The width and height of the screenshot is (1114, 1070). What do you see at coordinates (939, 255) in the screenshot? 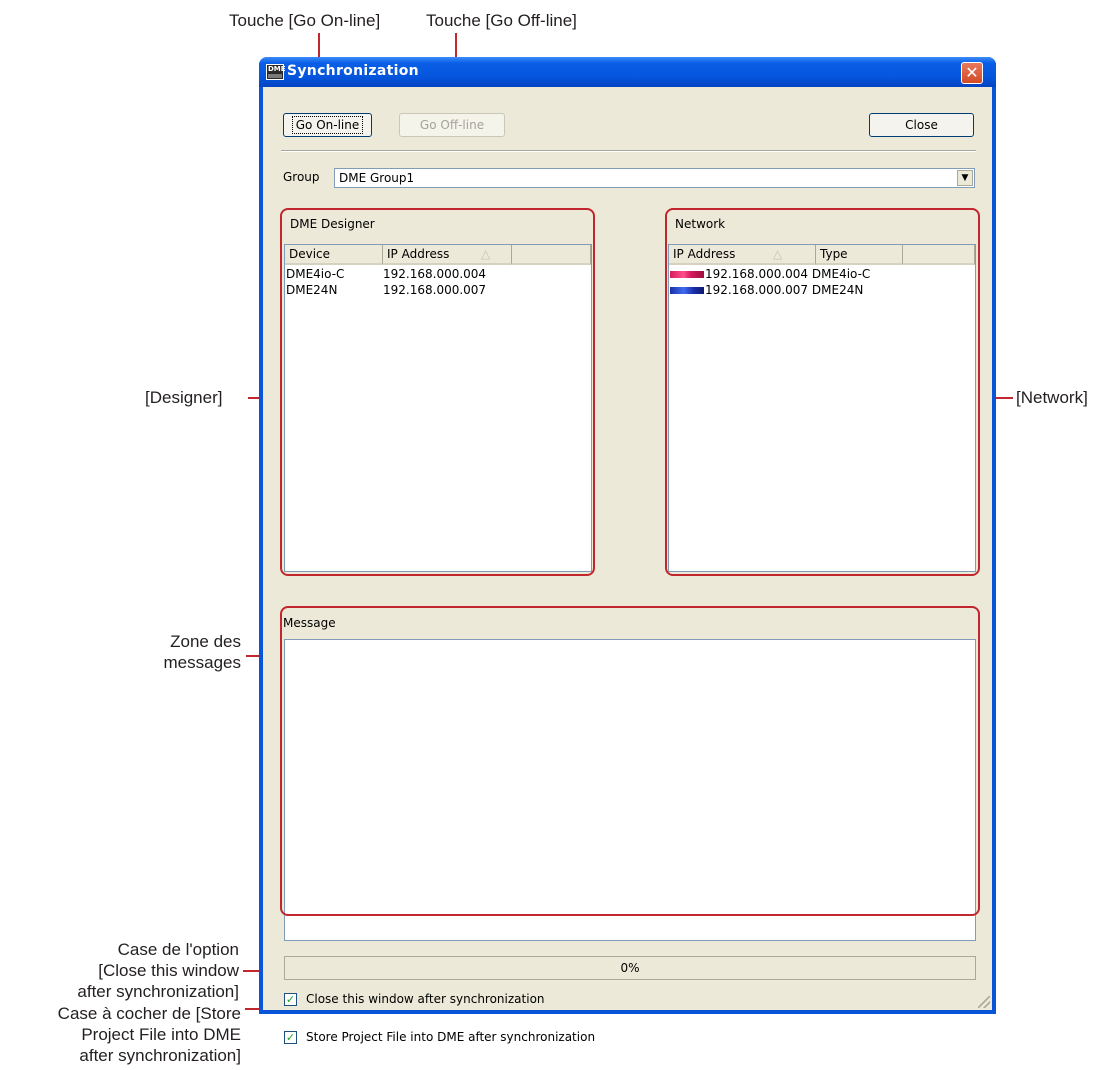
I see `network-col-filler` at bounding box center [939, 255].